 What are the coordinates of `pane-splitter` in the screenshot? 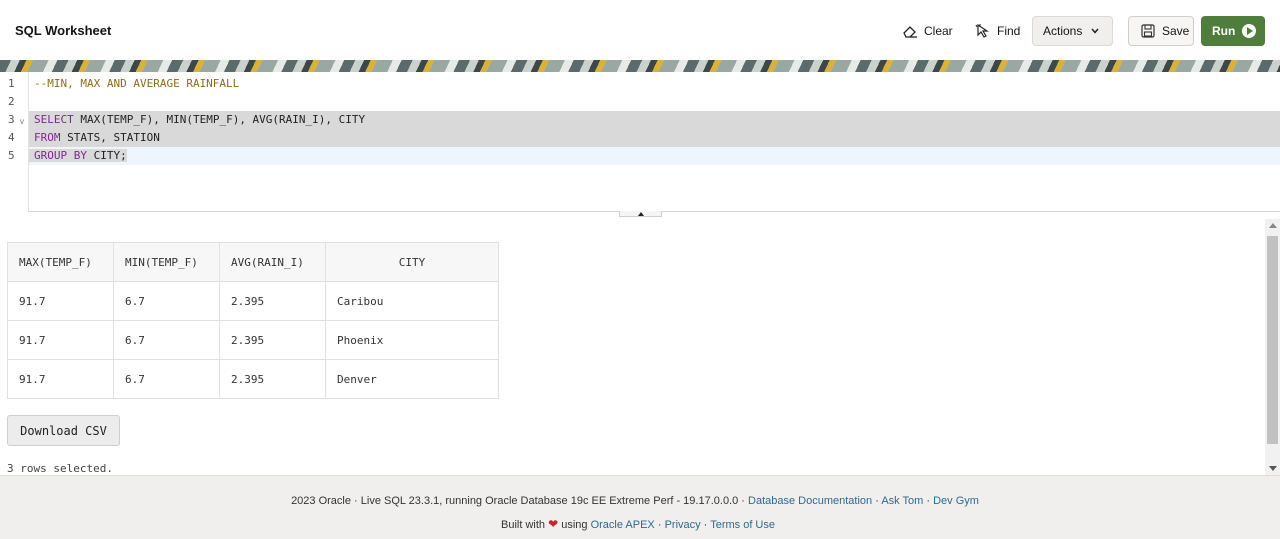 It's located at (640, 215).